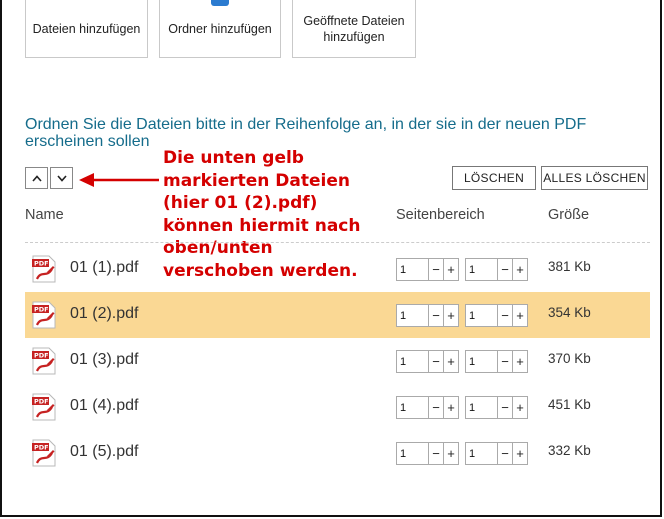  I want to click on add-folder-label: Ordner hinzufügen, so click(220, 28).